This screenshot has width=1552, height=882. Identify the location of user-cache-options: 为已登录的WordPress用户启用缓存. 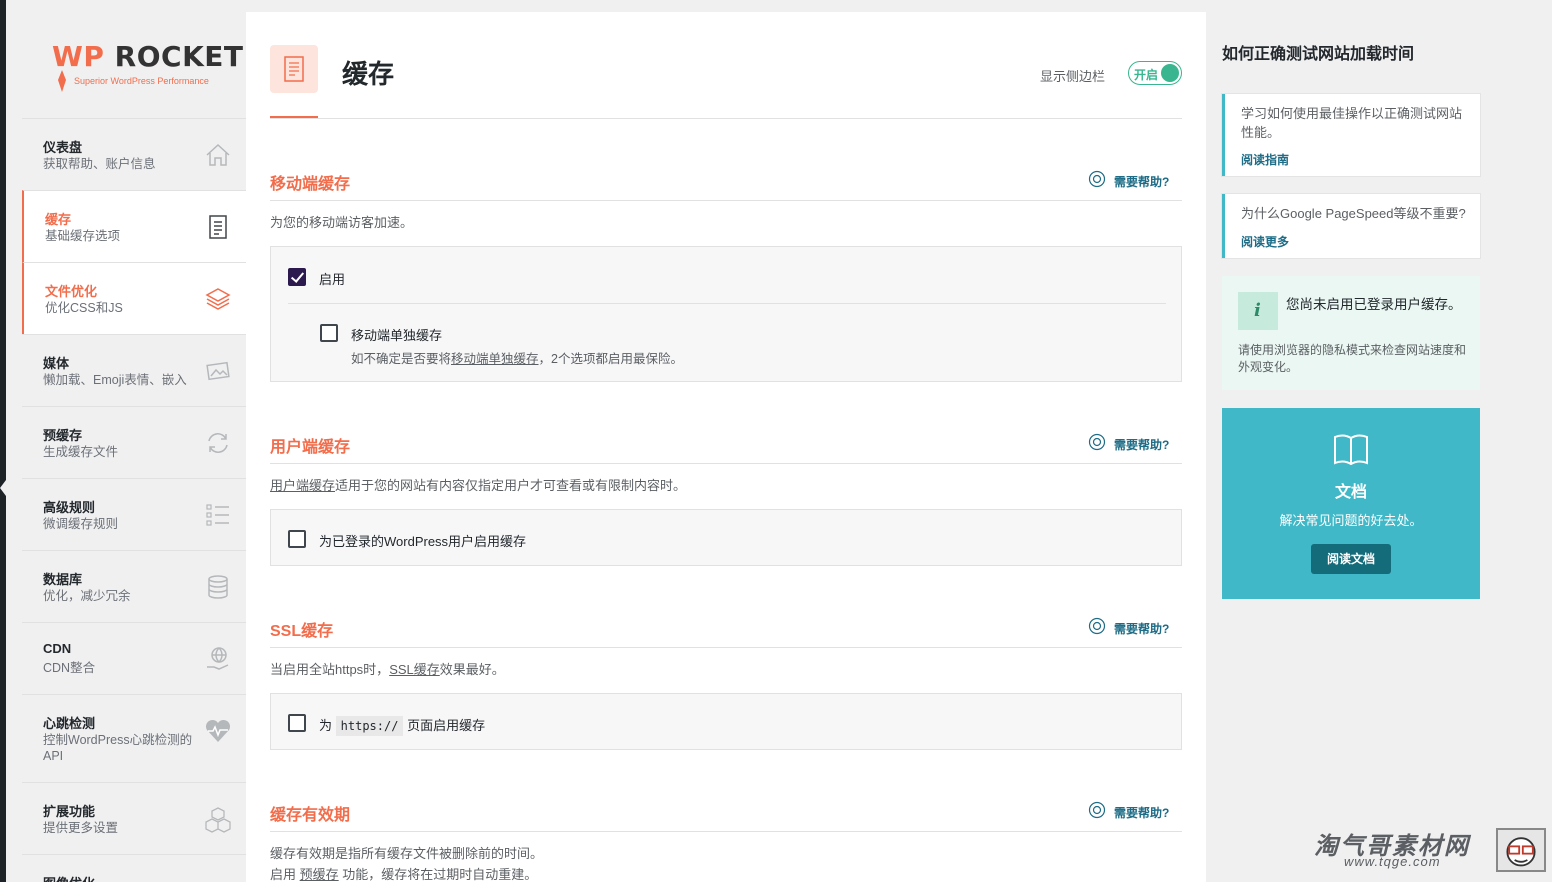
(726, 537).